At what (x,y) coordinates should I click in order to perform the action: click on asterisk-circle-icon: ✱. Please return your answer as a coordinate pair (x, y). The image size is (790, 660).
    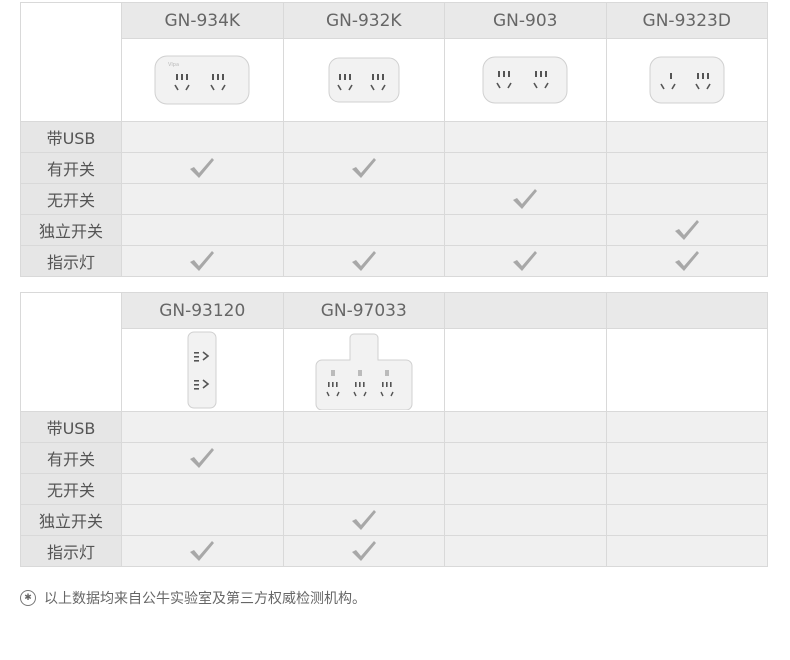
    Looking at the image, I should click on (28, 598).